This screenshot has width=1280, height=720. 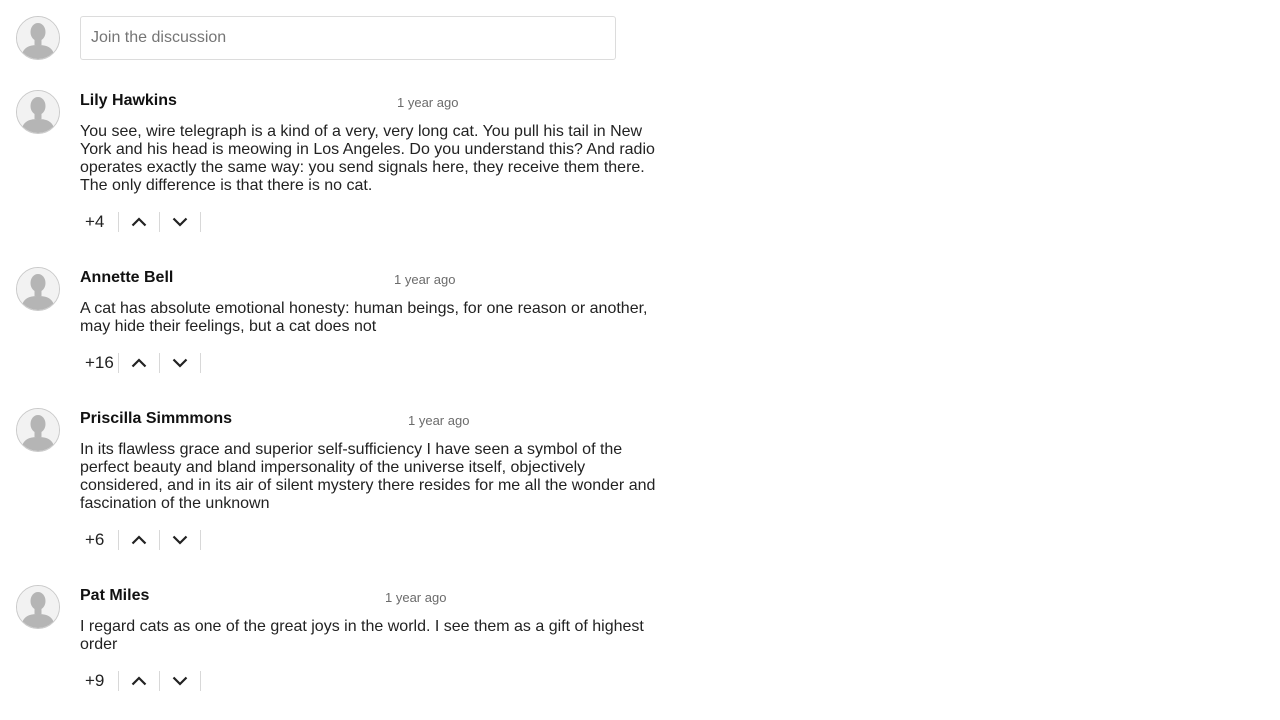 What do you see at coordinates (99, 540) in the screenshot?
I see `vote-score: +6` at bounding box center [99, 540].